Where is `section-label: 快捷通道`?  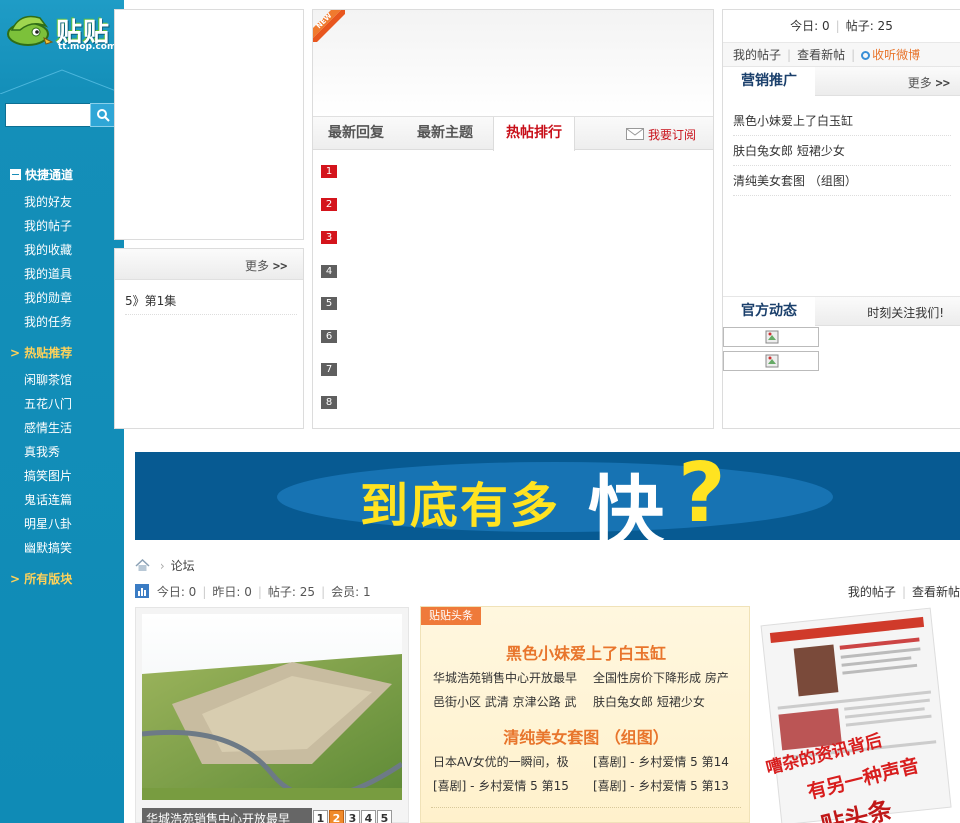 section-label: 快捷通道 is located at coordinates (49, 175).